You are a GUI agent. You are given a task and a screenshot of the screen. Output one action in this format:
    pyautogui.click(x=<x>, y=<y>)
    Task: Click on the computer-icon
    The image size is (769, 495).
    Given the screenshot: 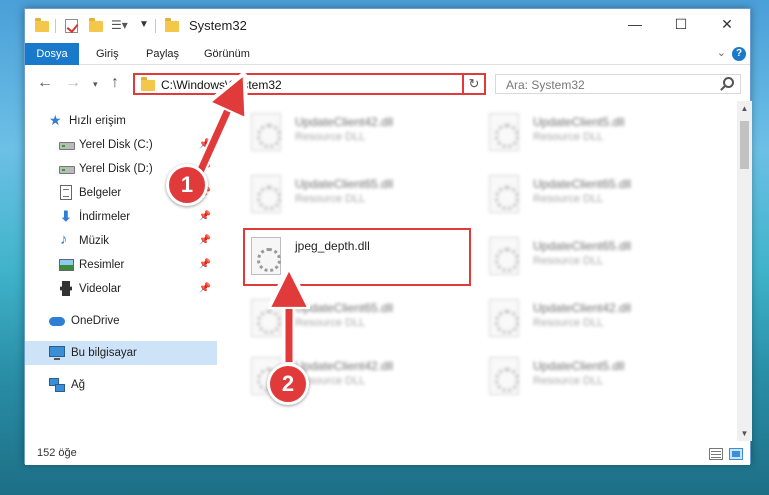 What is the action you would take?
    pyautogui.click(x=57, y=353)
    